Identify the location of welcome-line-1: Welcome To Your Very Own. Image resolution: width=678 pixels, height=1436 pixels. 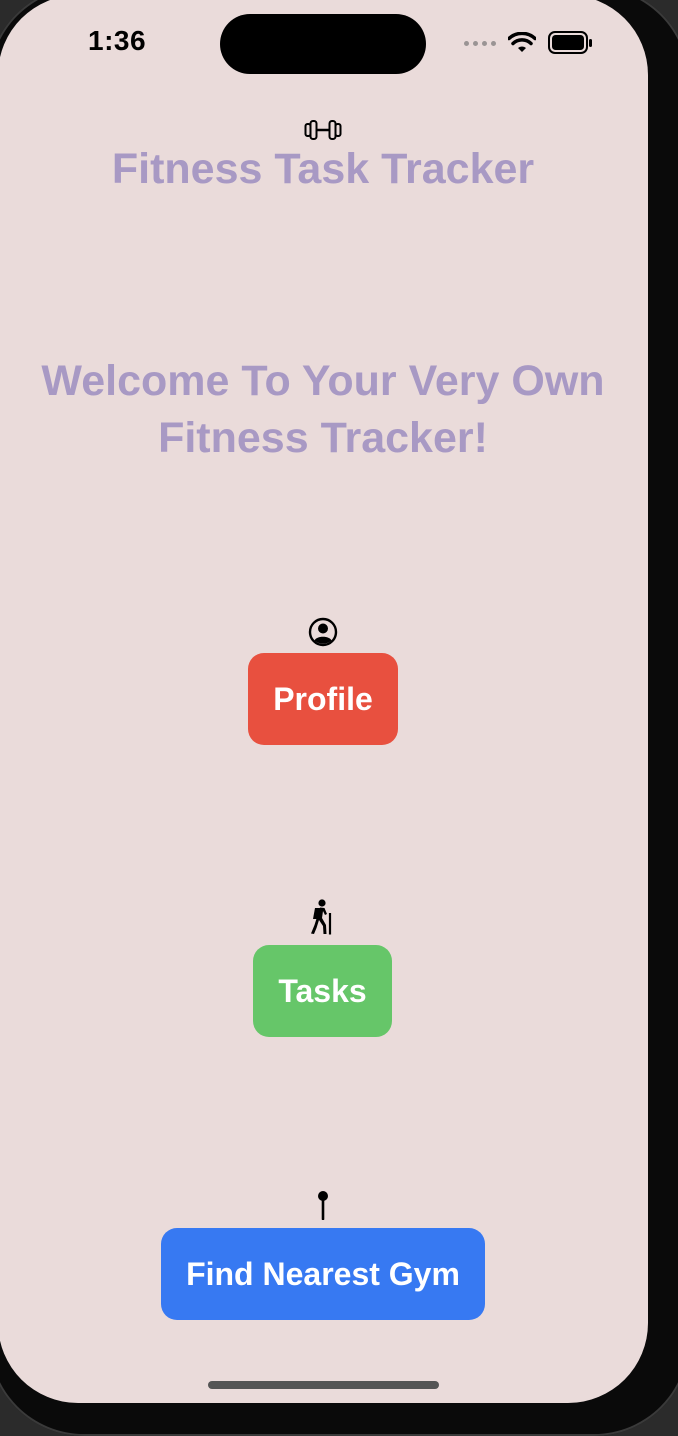
(323, 381).